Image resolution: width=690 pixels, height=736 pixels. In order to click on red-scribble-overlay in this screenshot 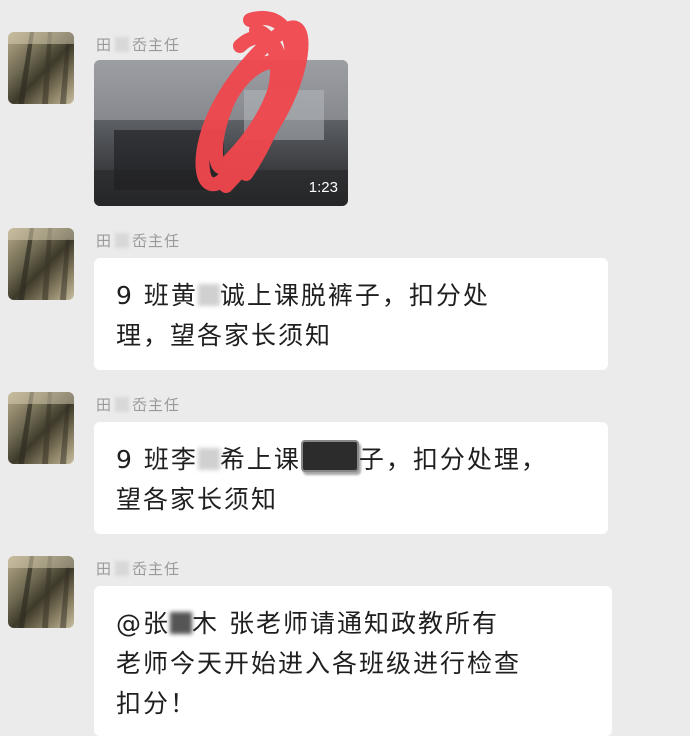, I will do `click(252, 101)`.